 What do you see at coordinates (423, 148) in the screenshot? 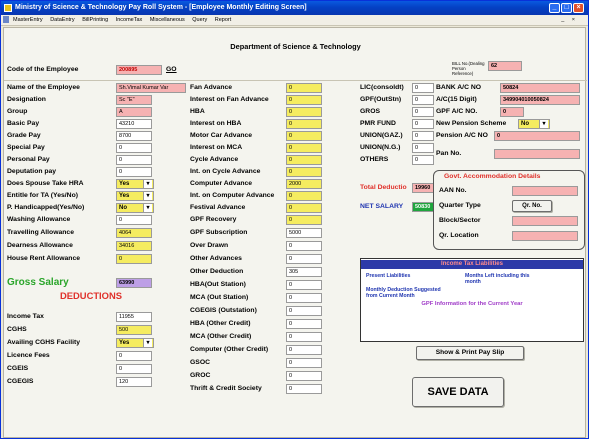
I see `union-ng-field: 0` at bounding box center [423, 148].